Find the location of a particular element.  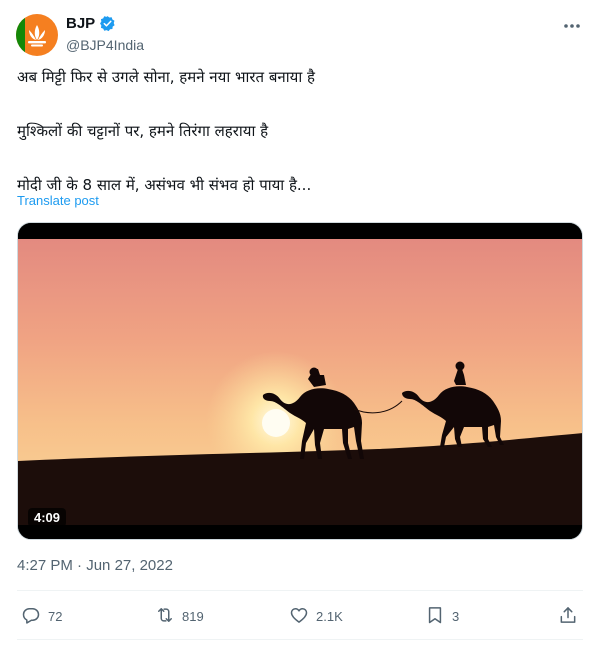

display-name: BJP is located at coordinates (80, 23).